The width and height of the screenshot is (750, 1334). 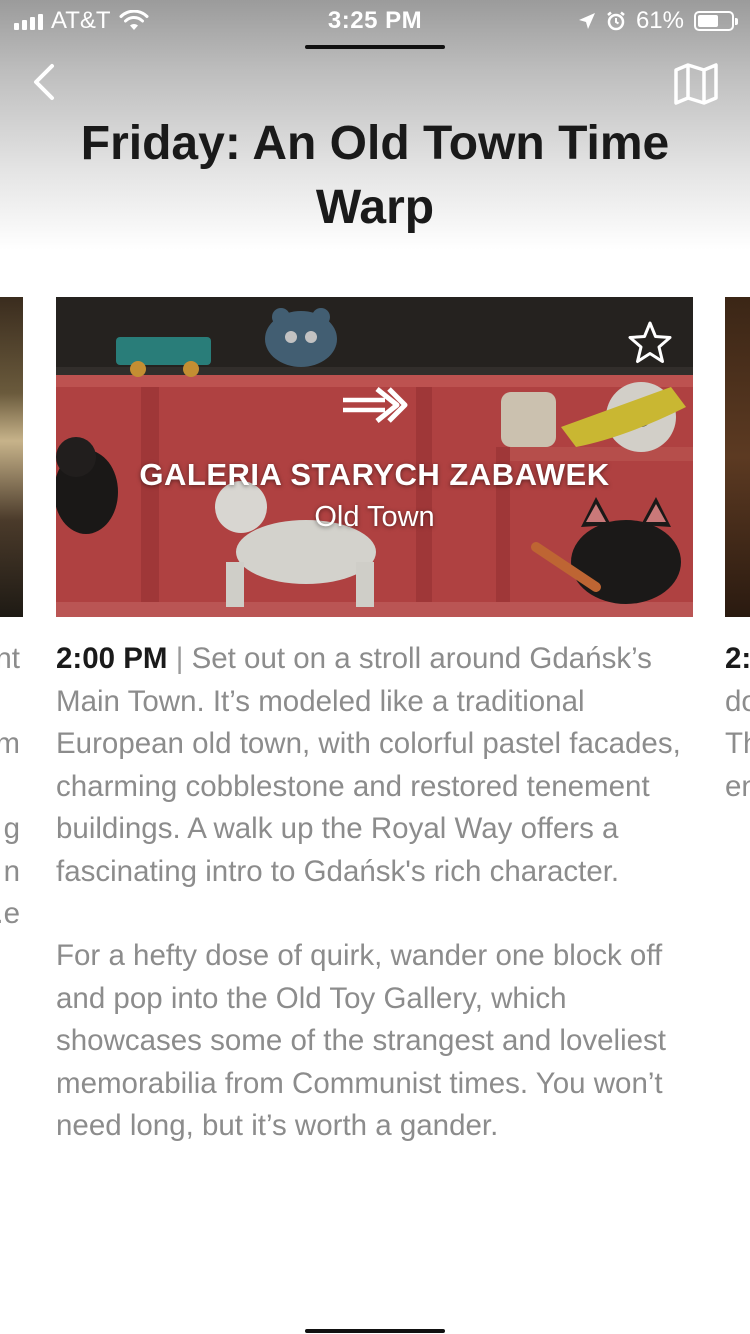 I want to click on location-arrow-icon, so click(x=586, y=21).